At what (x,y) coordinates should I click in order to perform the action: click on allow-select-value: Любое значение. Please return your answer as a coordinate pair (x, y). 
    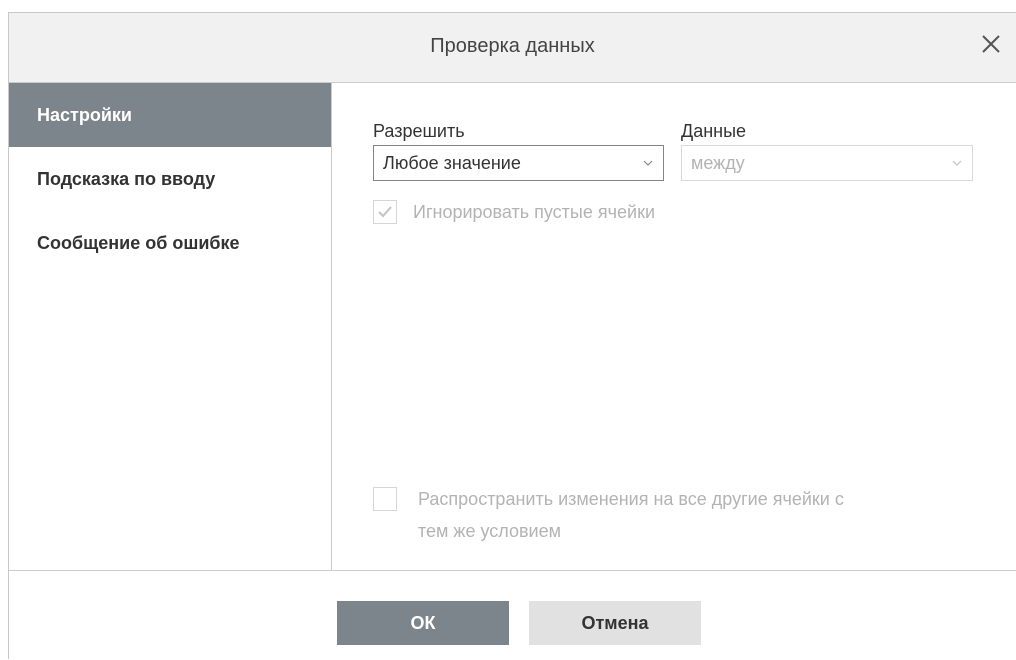
    Looking at the image, I should click on (452, 163).